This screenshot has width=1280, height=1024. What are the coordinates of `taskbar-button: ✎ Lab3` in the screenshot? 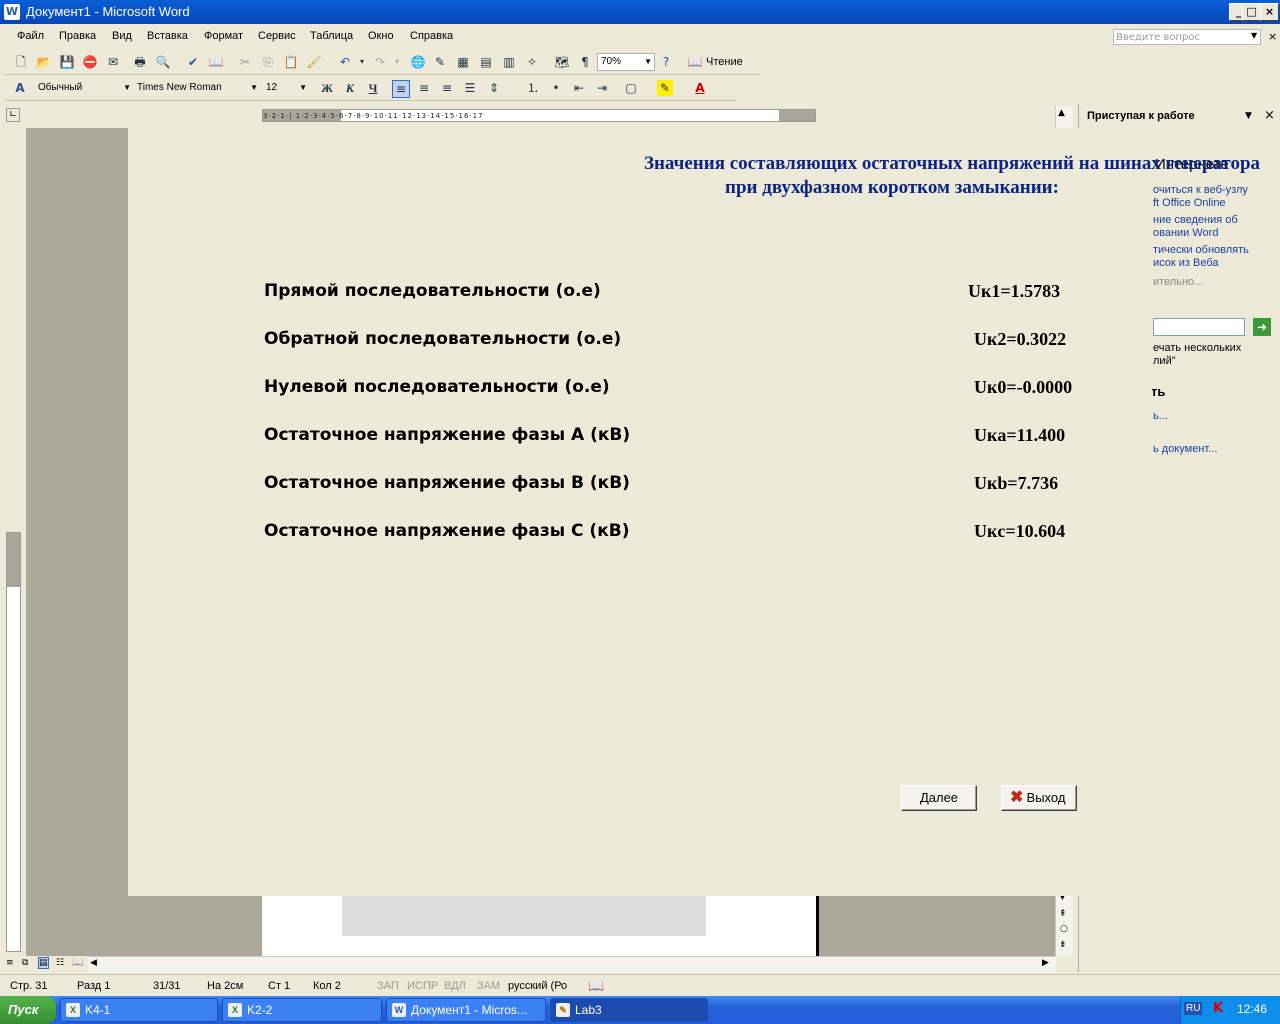 It's located at (629, 1010).